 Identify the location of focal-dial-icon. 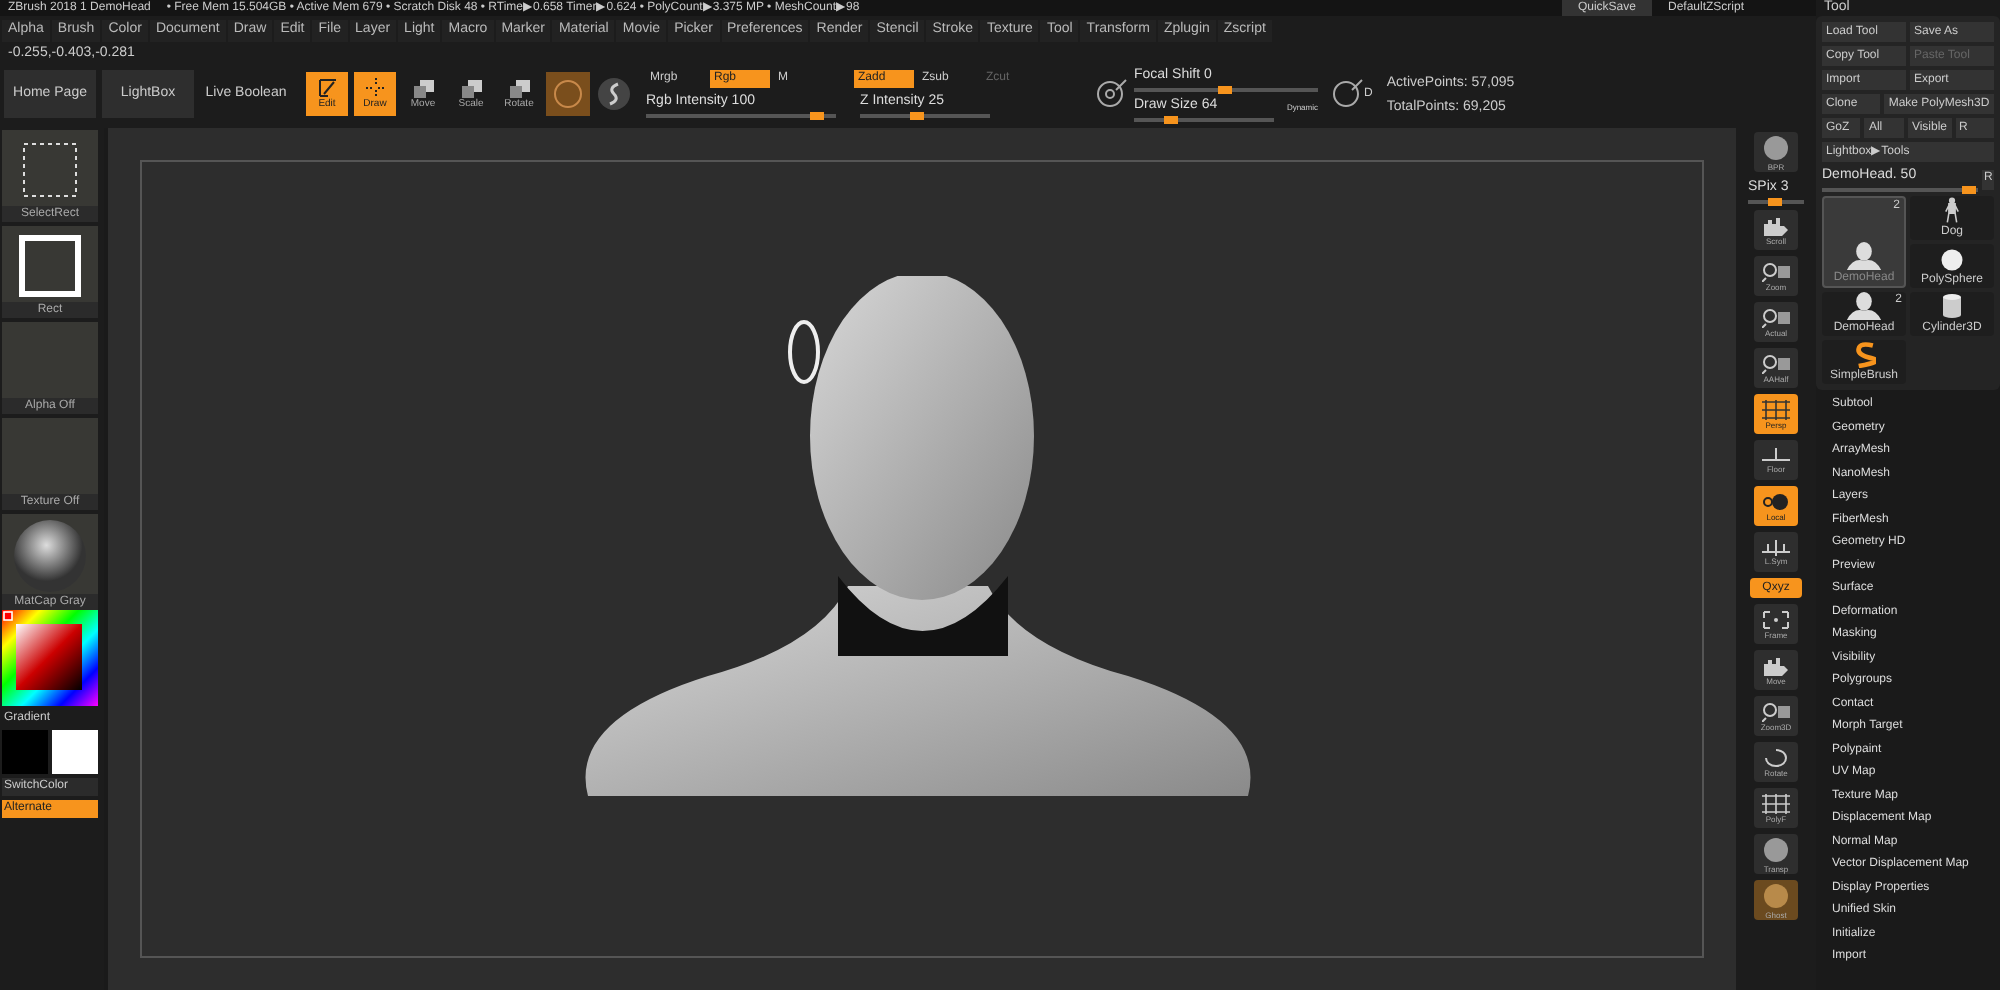
(1112, 94).